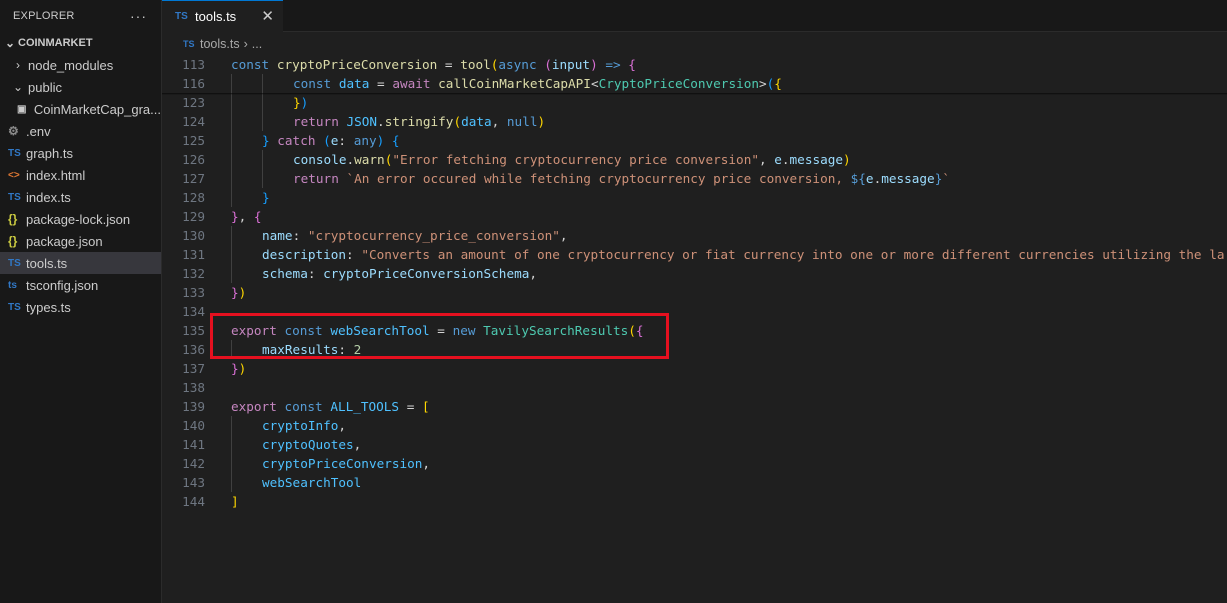 This screenshot has width=1227, height=603. I want to click on code-text: cryptoQuotes,, so click(311, 444).